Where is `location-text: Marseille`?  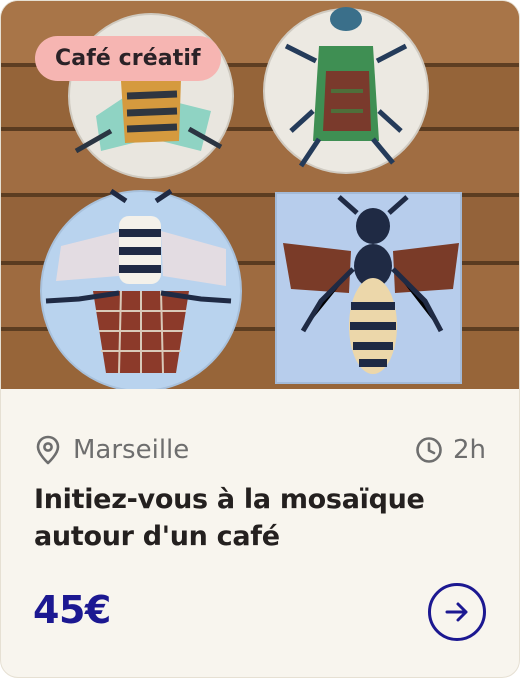
location-text: Marseille is located at coordinates (131, 450).